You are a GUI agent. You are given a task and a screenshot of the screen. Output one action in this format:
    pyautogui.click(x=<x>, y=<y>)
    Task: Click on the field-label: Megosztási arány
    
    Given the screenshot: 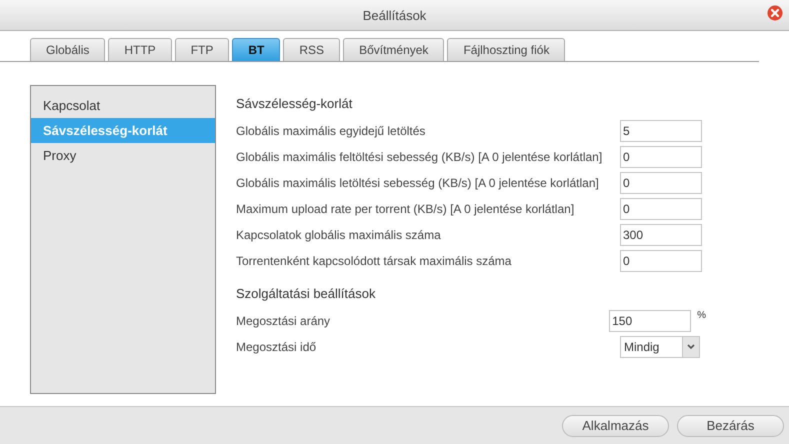 What is the action you would take?
    pyautogui.click(x=284, y=321)
    